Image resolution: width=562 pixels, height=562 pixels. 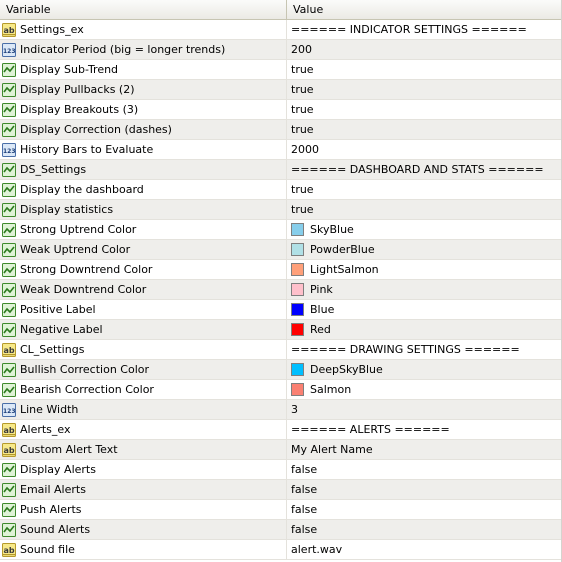 I want to click on bool-type-icon, so click(x=9, y=109).